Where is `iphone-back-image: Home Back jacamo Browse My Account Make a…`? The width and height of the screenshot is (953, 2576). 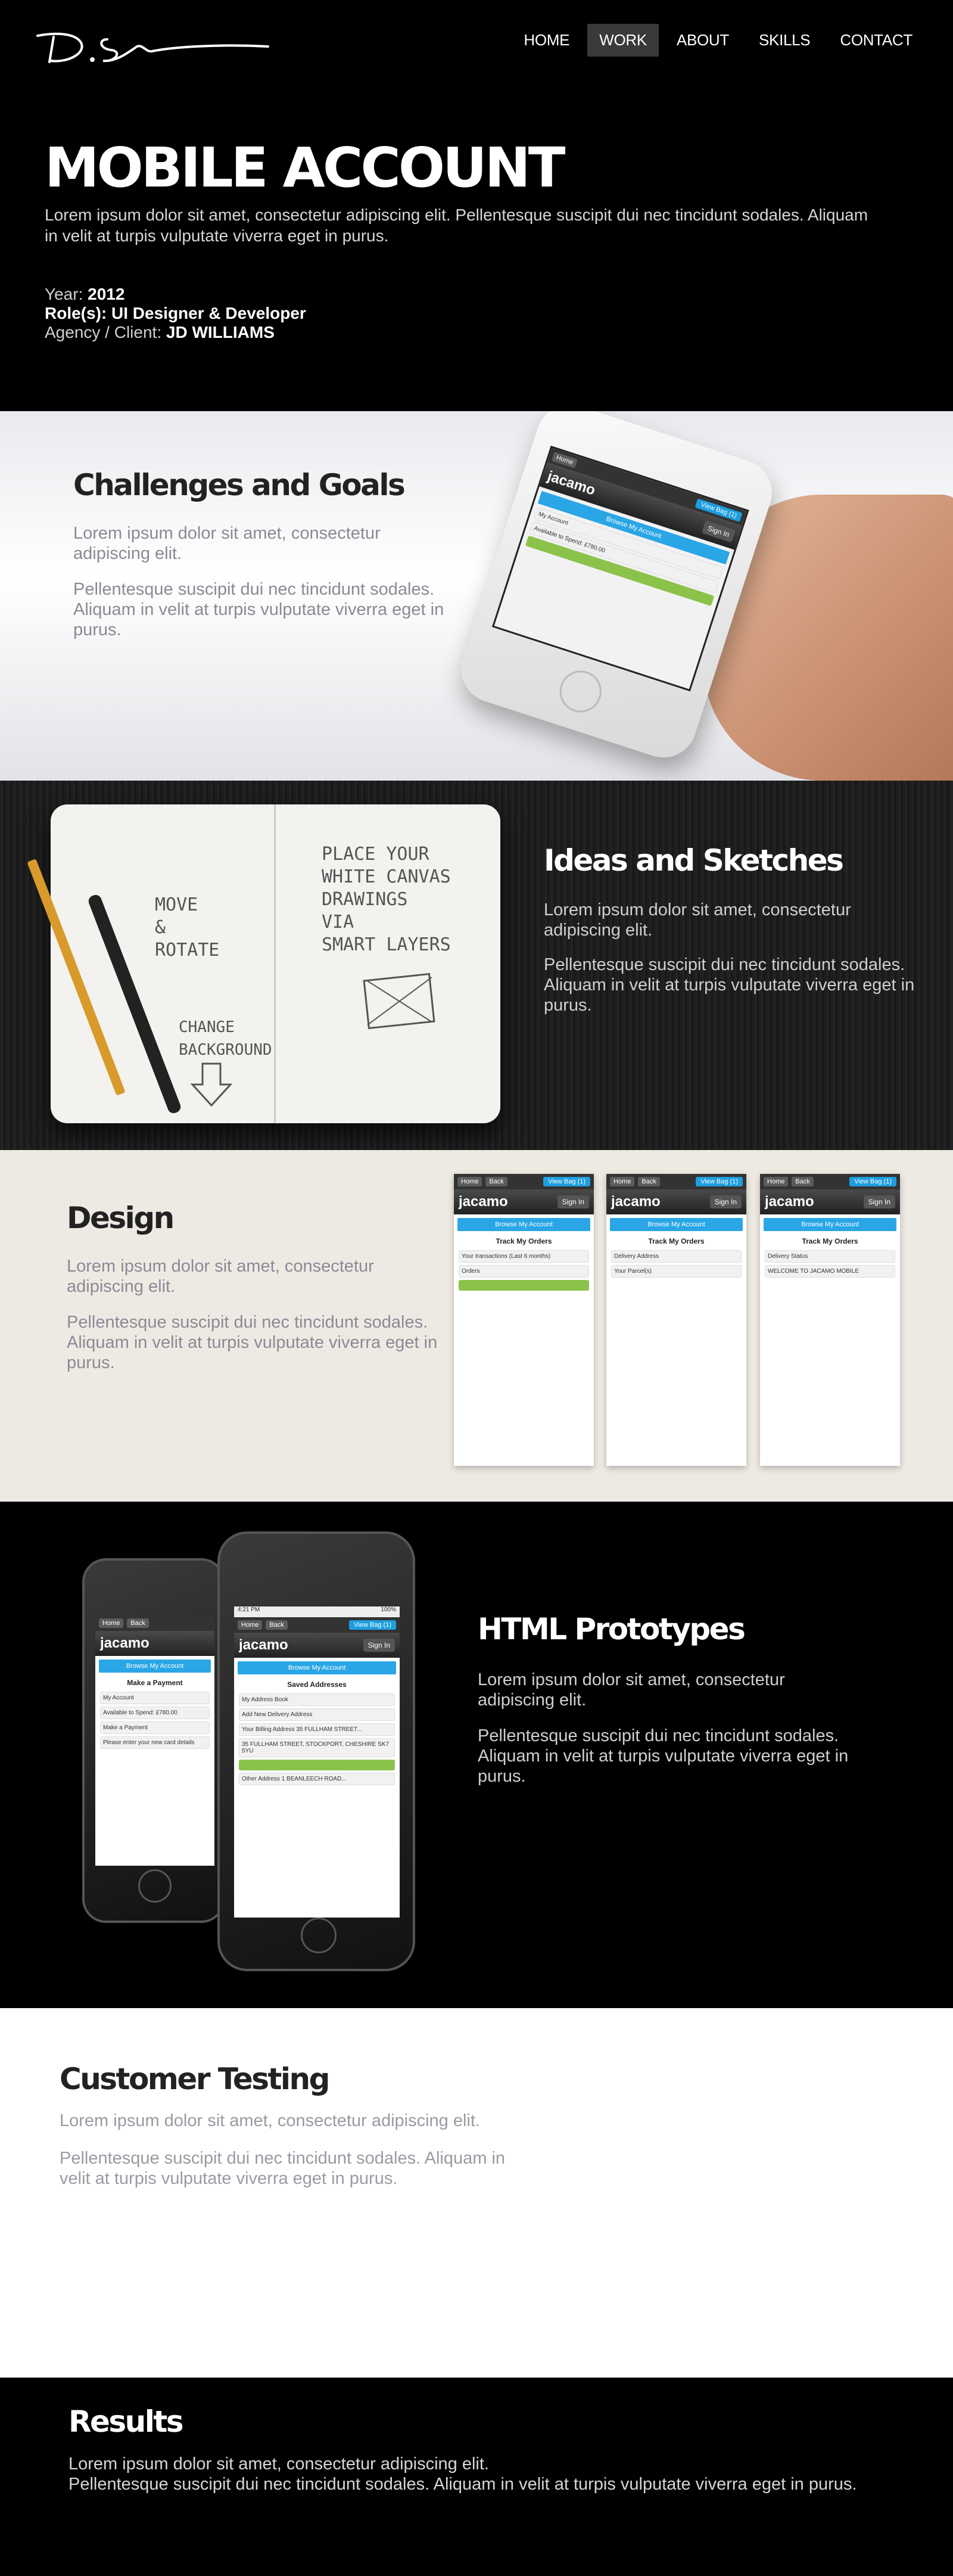
iphone-back-image: Home Back jacamo Browse My Account Make a… is located at coordinates (153, 1740).